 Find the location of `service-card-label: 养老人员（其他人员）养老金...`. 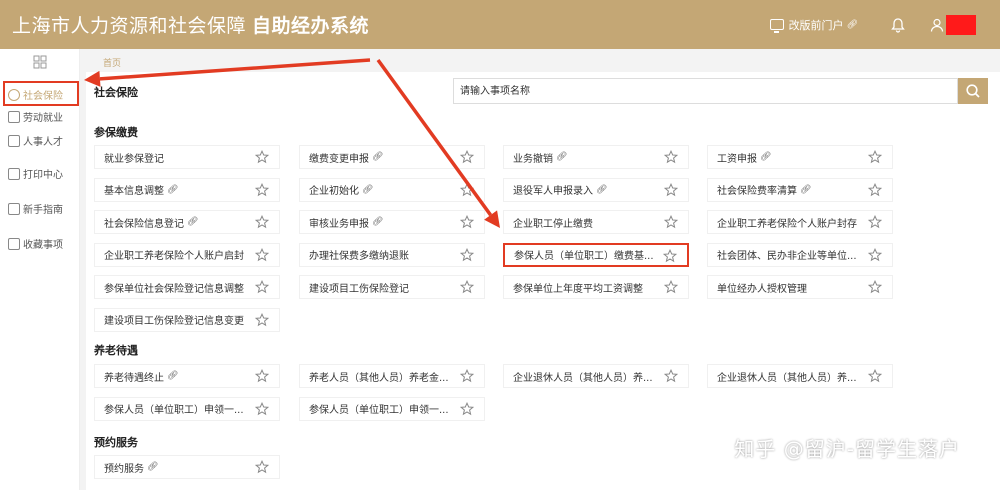

service-card-label: 养老人员（其他人员）养老金... is located at coordinates (379, 378).